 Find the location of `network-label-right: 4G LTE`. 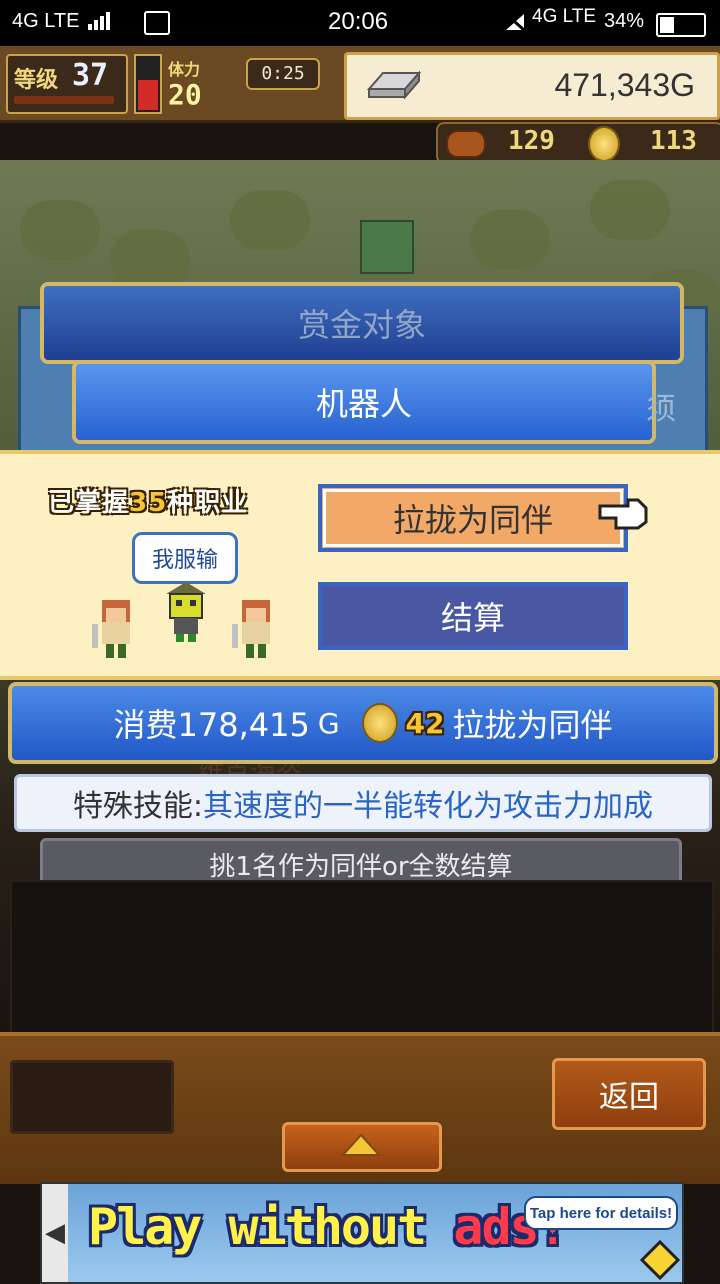

network-label-right: 4G LTE is located at coordinates (564, 16).